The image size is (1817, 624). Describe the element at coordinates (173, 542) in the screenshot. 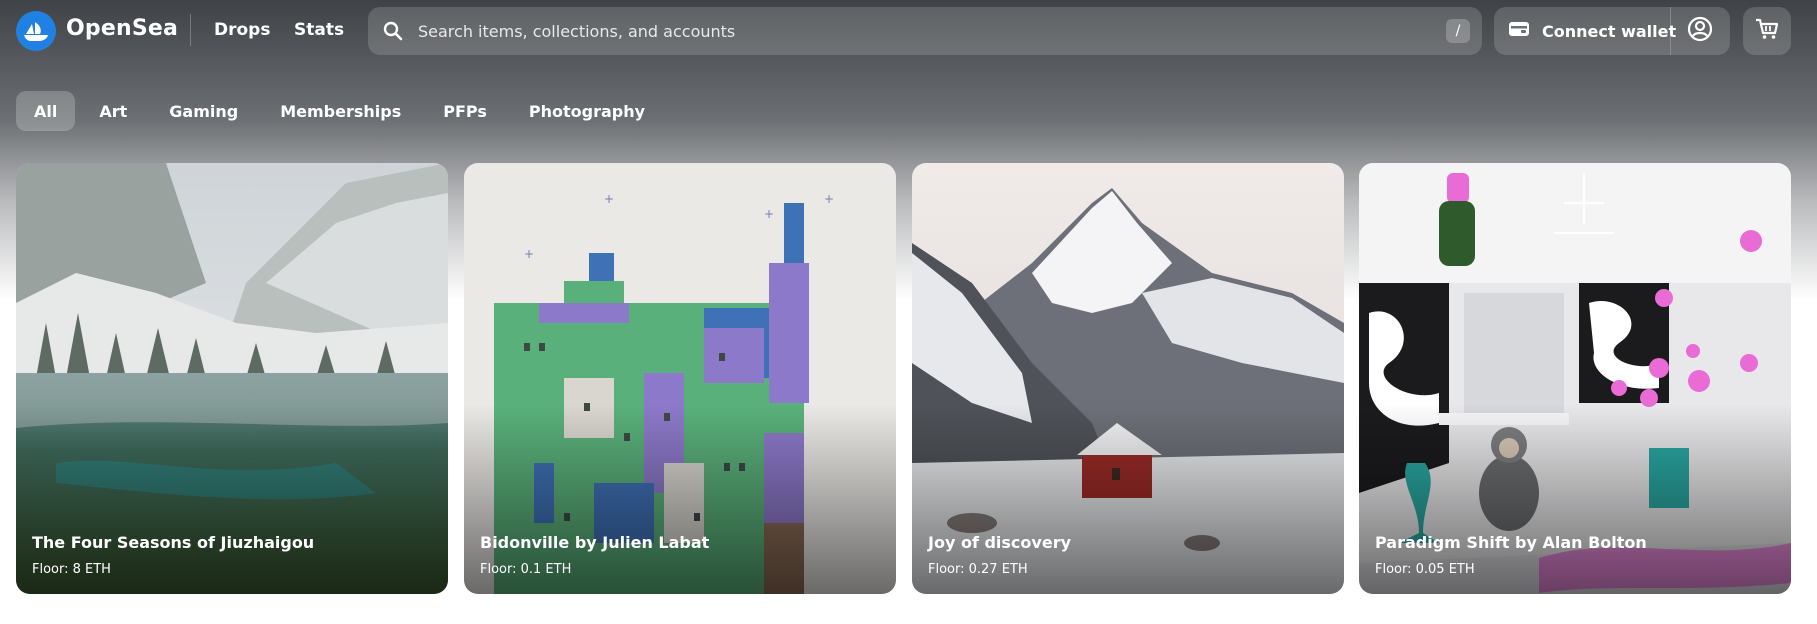

I see `collection-title: The Four Seasons of Jiuzhaigou` at that location.